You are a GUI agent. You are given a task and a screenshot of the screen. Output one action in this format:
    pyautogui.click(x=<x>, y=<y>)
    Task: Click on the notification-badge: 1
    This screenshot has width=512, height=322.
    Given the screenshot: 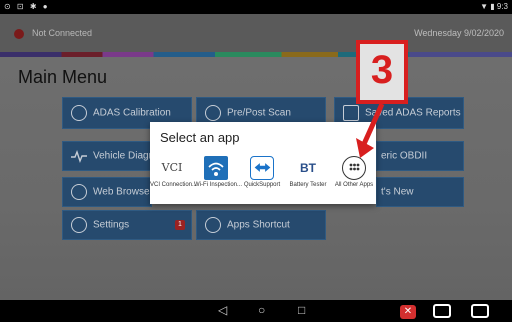 What is the action you would take?
    pyautogui.click(x=180, y=225)
    